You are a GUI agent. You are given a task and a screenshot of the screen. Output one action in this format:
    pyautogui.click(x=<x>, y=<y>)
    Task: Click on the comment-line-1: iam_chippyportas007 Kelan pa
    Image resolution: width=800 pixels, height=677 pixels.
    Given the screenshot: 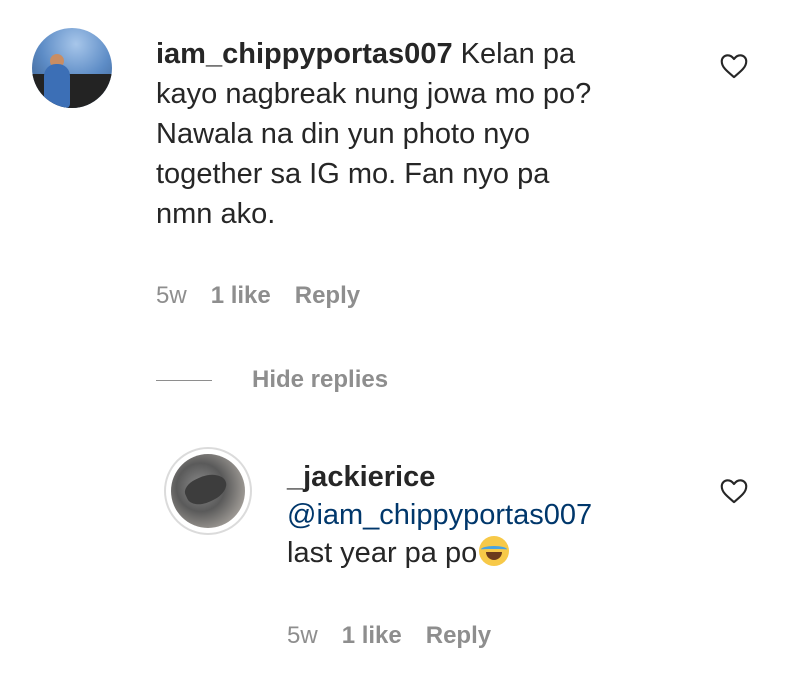 What is the action you would take?
    pyautogui.click(x=411, y=54)
    